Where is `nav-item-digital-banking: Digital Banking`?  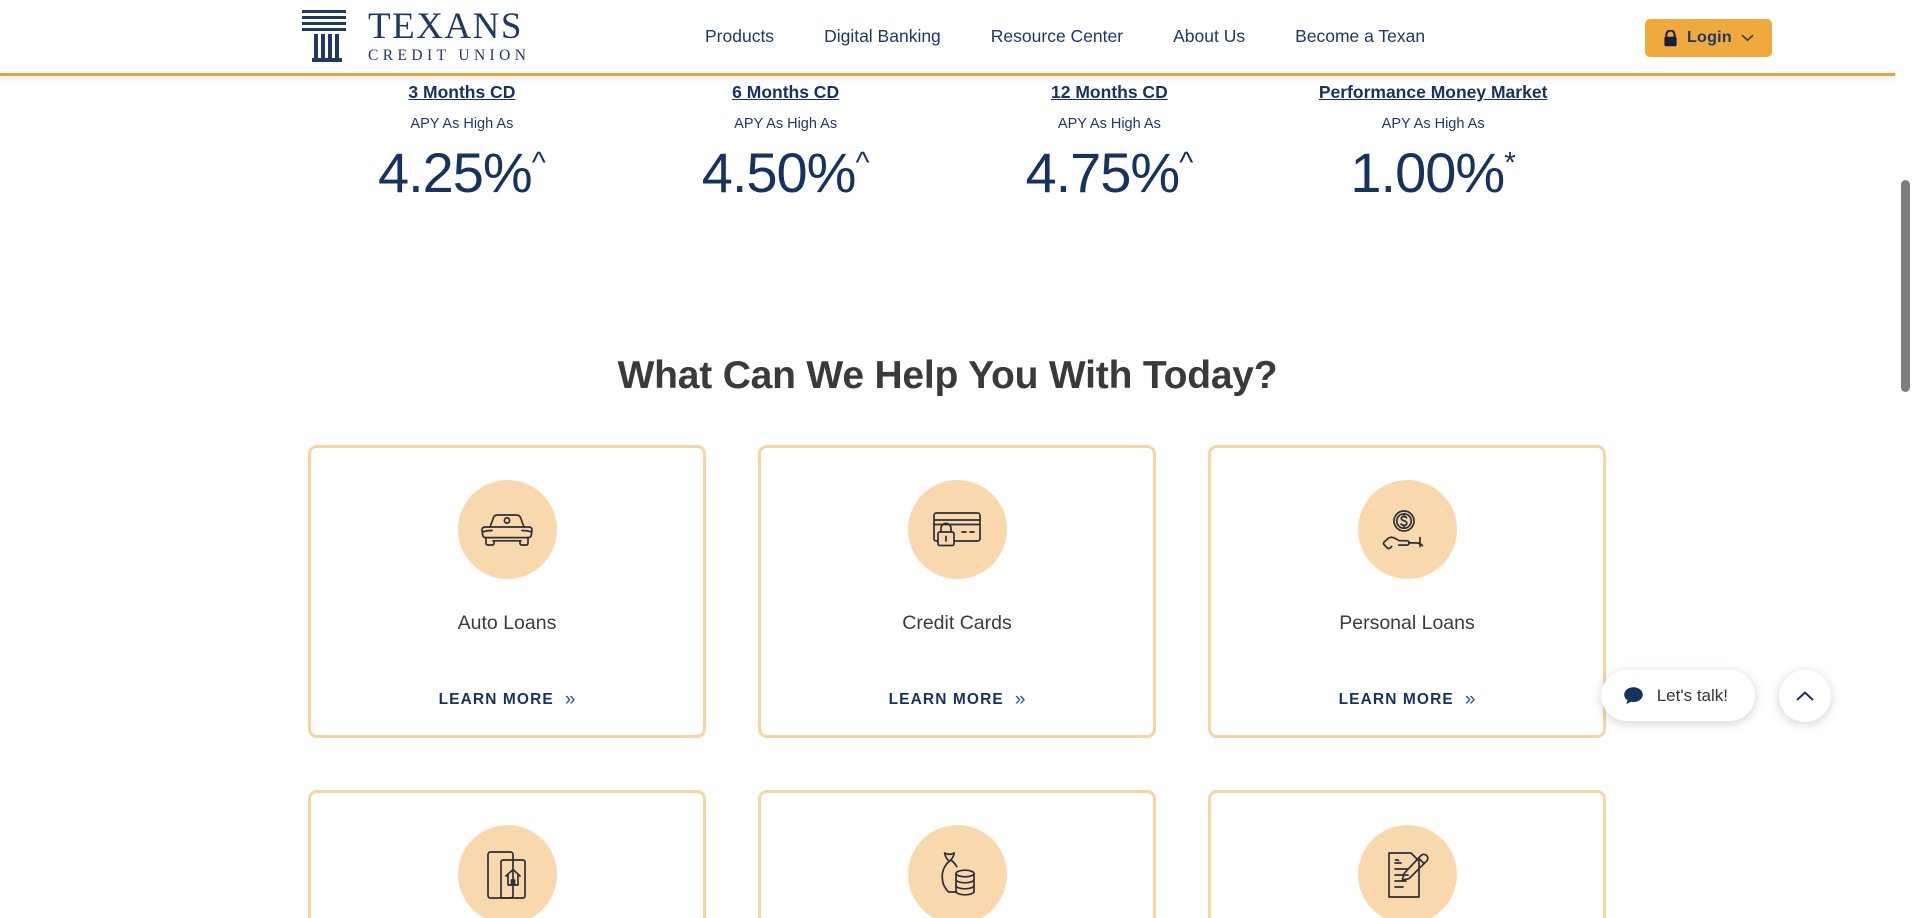
nav-item-digital-banking: Digital Banking is located at coordinates (882, 36).